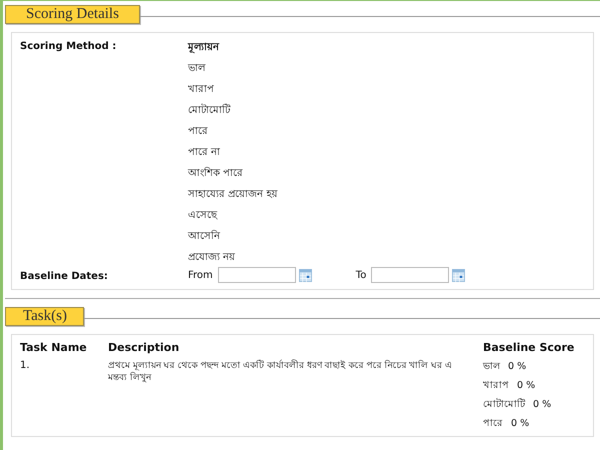  What do you see at coordinates (386, 153) in the screenshot?
I see `method-option: পারে না` at bounding box center [386, 153].